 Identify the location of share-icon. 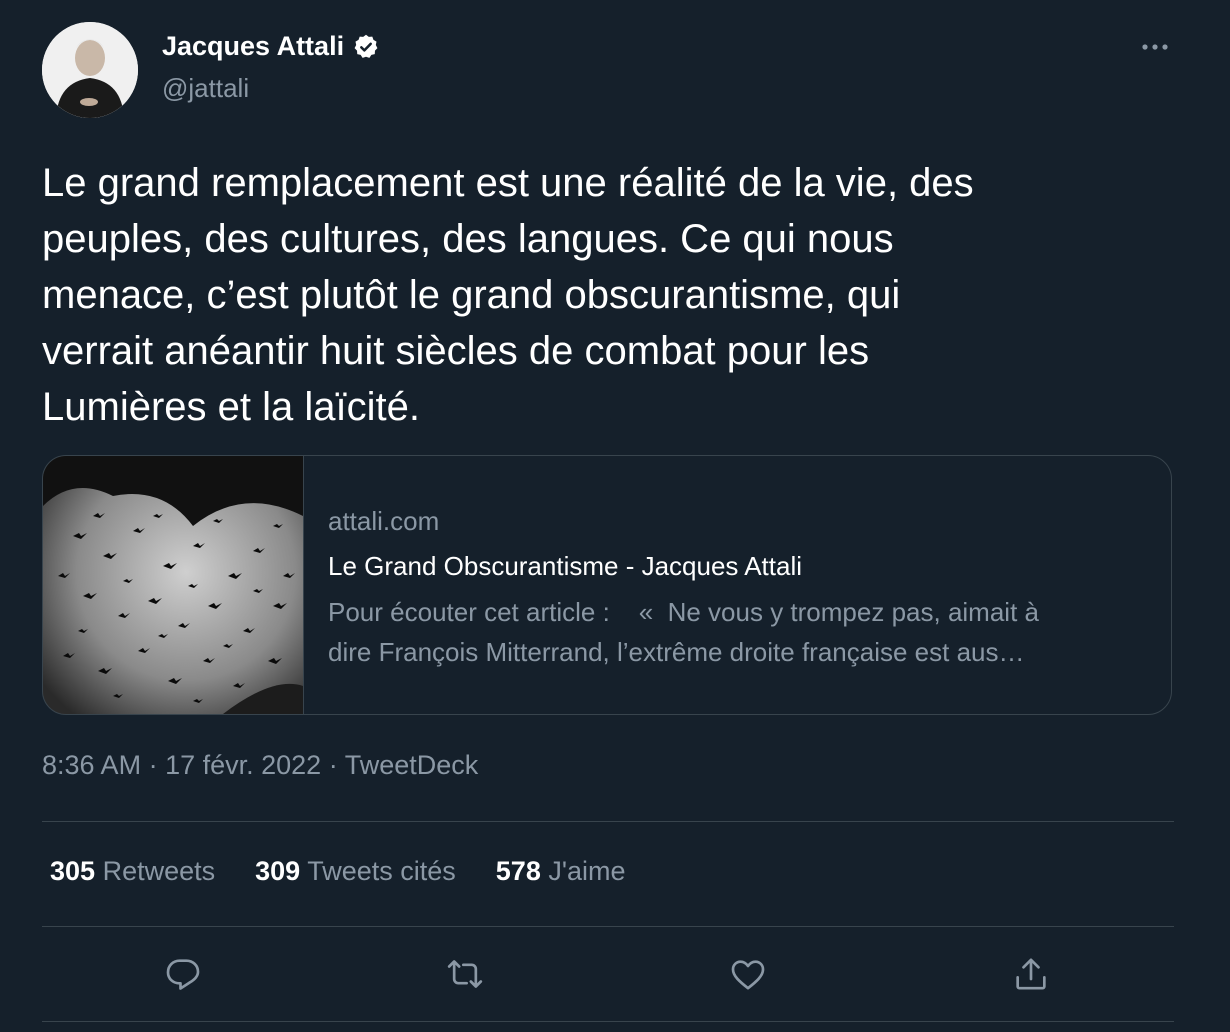
(1031, 974).